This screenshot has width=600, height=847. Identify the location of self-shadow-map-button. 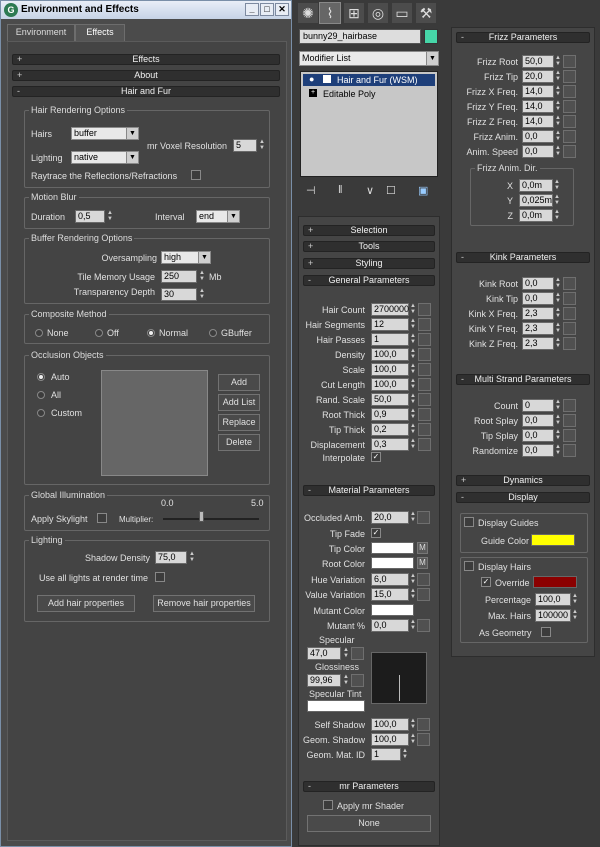
(423, 724).